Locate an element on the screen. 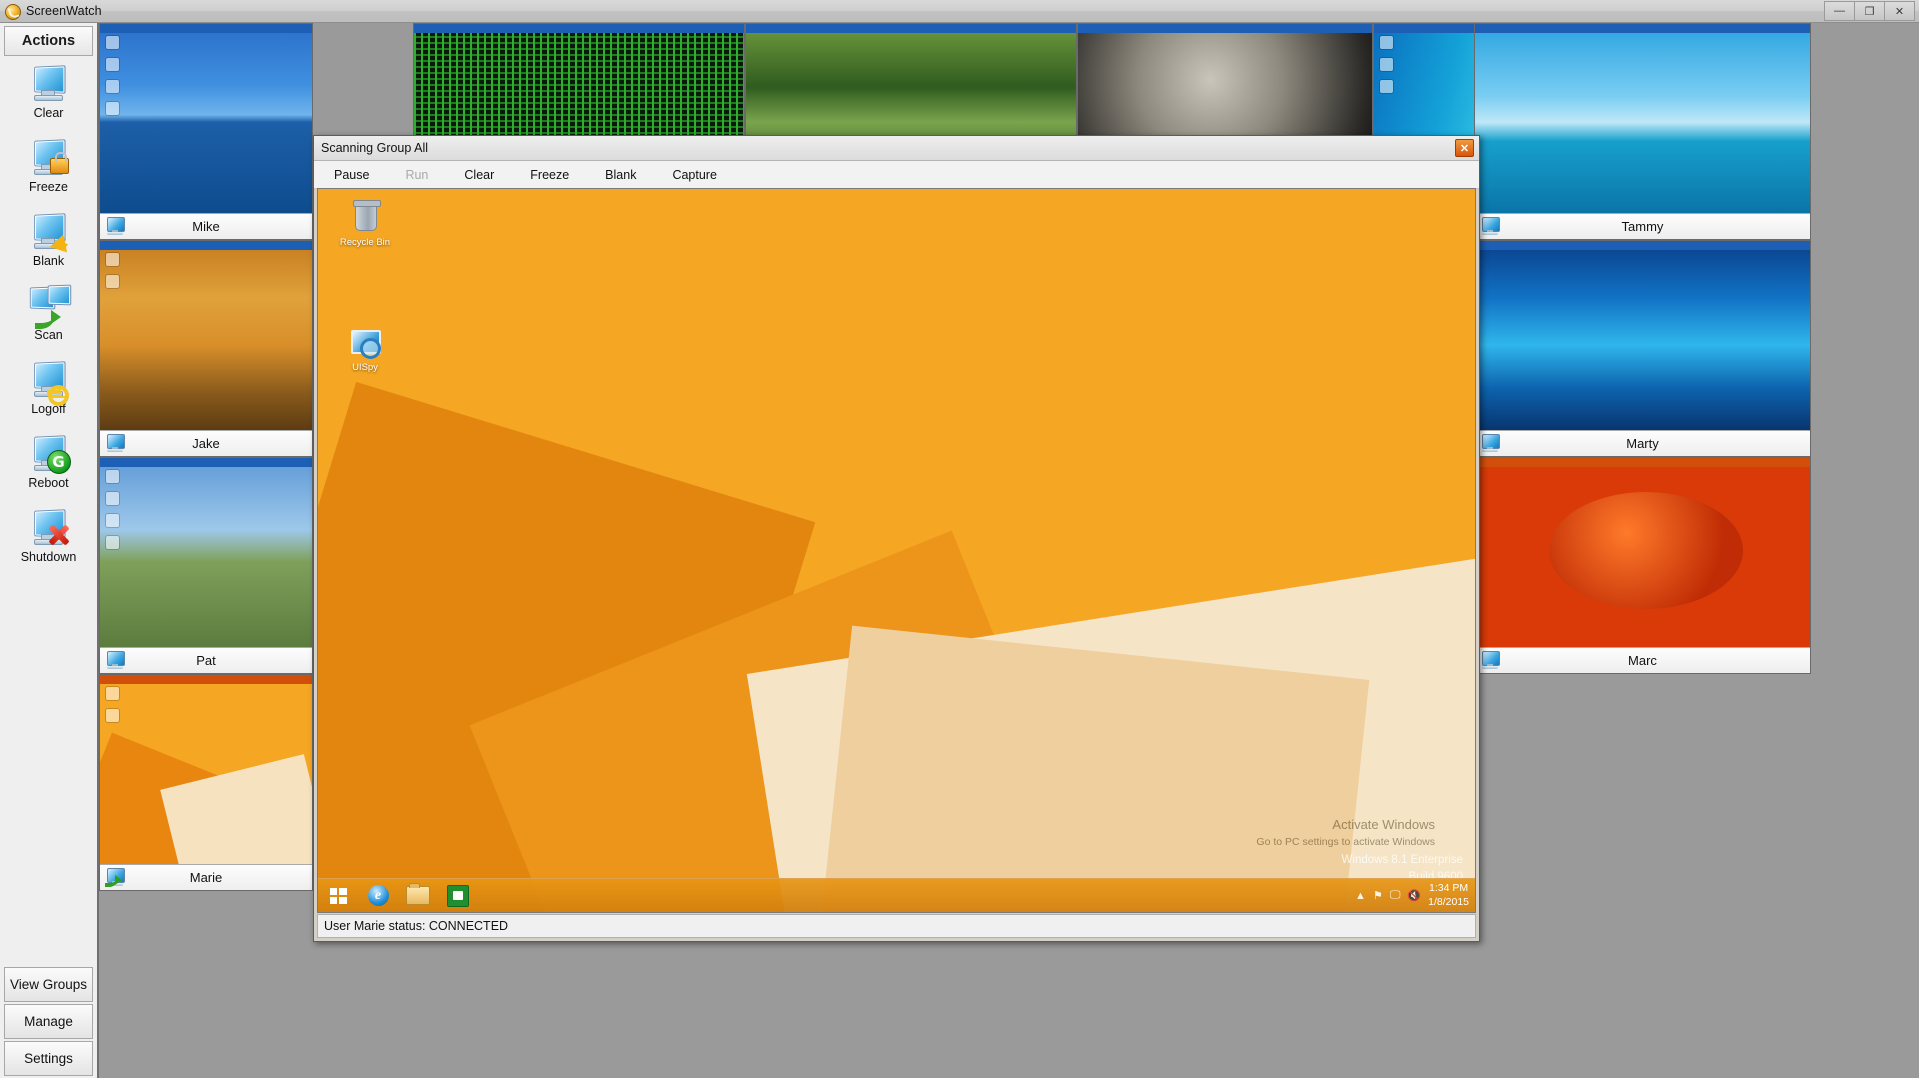 This screenshot has width=1919, height=1078. app-title: ScreenWatch is located at coordinates (64, 11).